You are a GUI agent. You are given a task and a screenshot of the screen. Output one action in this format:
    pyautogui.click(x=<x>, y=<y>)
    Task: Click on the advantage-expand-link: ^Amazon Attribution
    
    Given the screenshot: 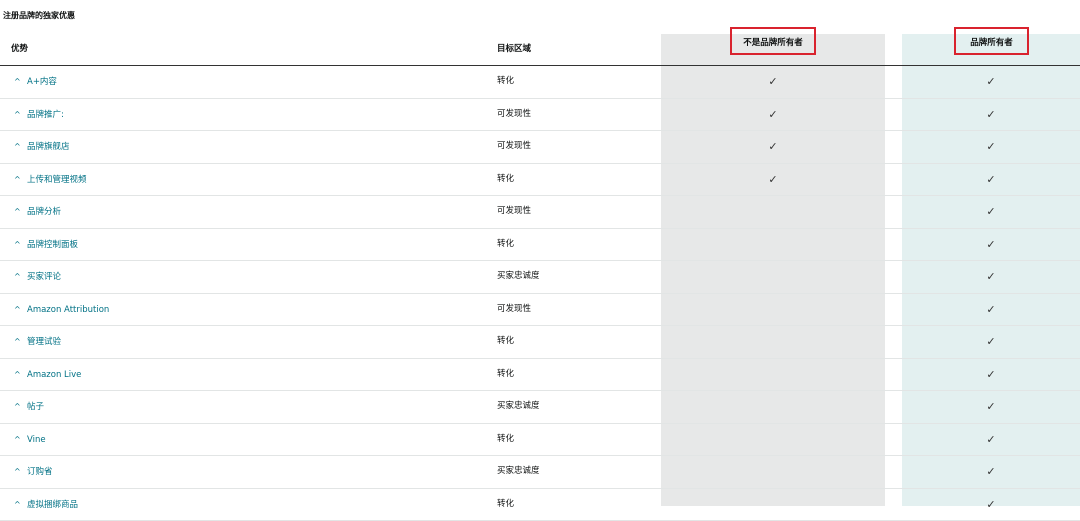 What is the action you would take?
    pyautogui.click(x=61, y=310)
    